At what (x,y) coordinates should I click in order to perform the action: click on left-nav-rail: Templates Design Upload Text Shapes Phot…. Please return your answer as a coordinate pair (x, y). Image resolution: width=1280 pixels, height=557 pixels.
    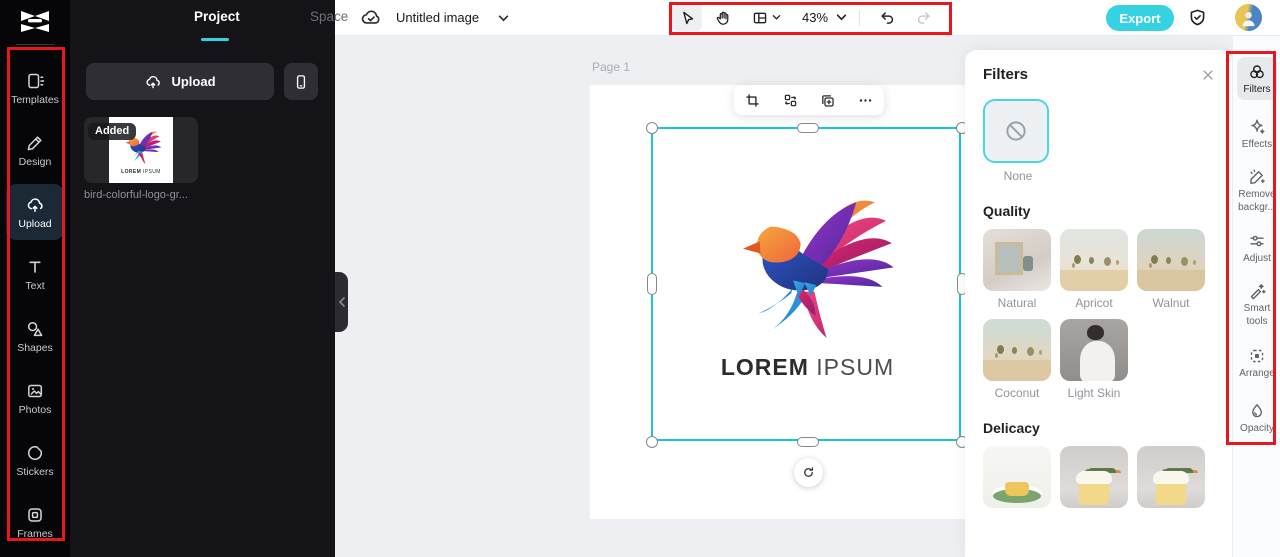
    Looking at the image, I should click on (35, 278).